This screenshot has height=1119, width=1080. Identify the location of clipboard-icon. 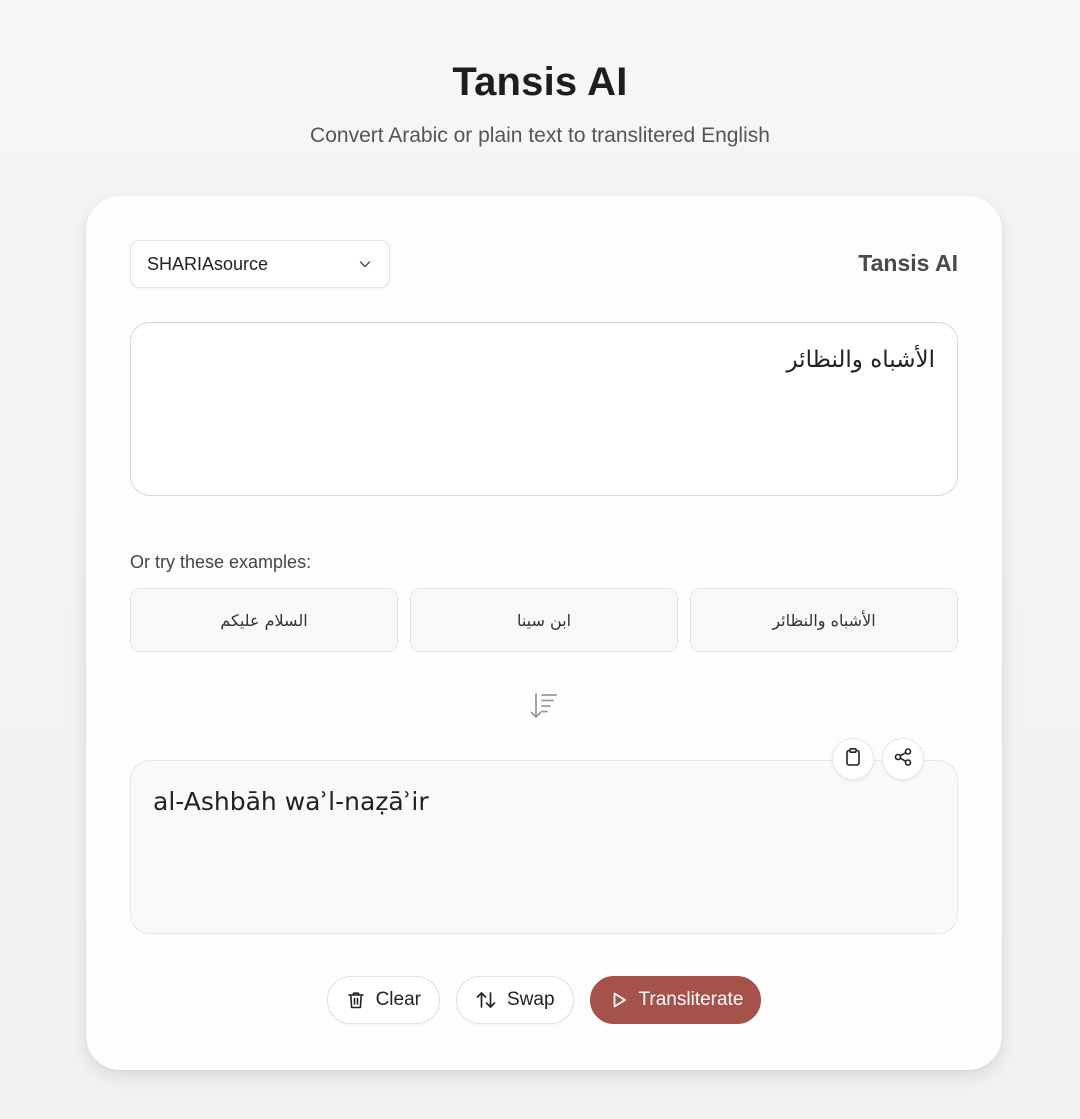
(853, 759).